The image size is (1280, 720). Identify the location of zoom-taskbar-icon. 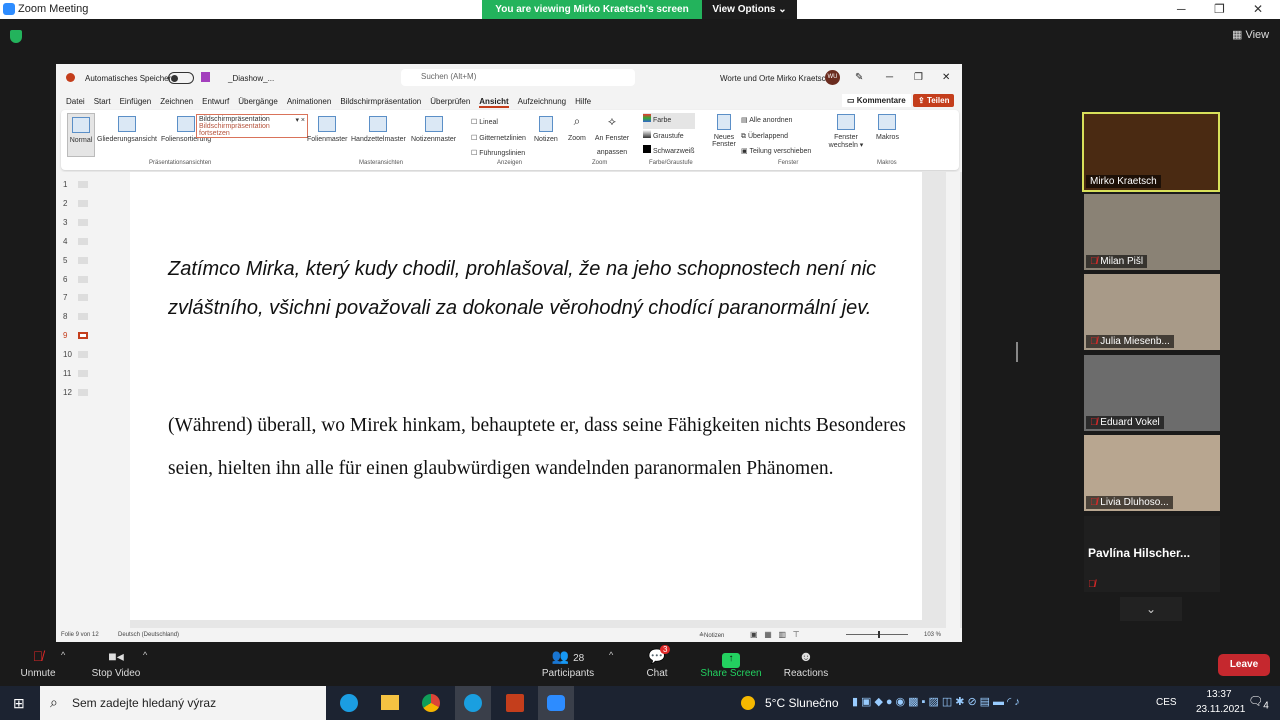
(556, 703).